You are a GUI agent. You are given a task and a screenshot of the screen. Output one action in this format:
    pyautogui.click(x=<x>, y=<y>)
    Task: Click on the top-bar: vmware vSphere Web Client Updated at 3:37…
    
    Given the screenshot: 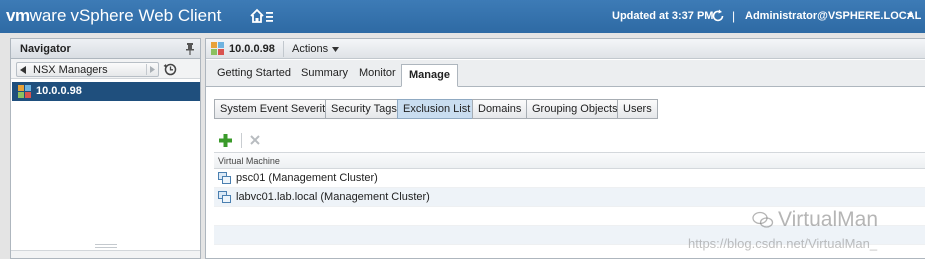 What is the action you would take?
    pyautogui.click(x=462, y=16)
    